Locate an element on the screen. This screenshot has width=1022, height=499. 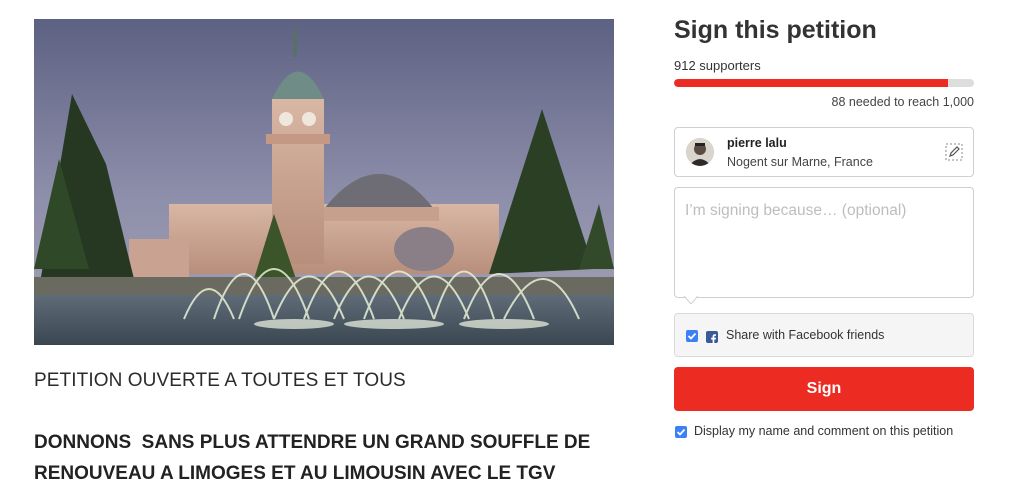
display-name-checkbox is located at coordinates (681, 432).